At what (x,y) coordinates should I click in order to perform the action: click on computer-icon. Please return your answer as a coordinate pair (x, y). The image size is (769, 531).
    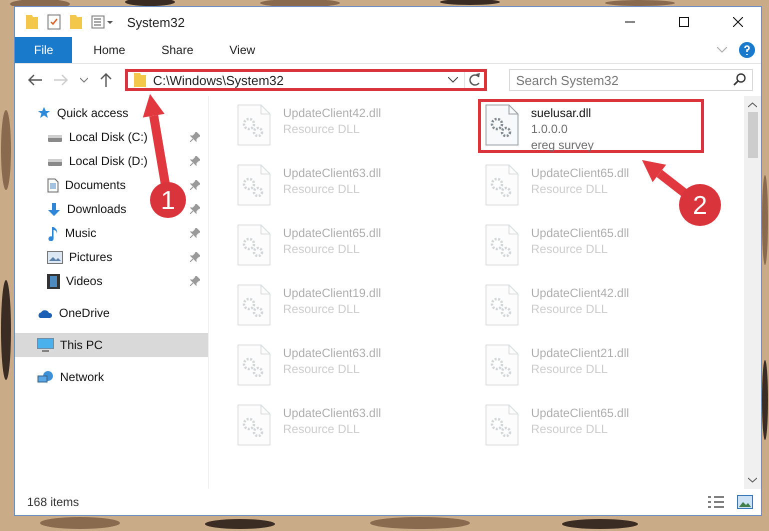
    Looking at the image, I should click on (45, 345).